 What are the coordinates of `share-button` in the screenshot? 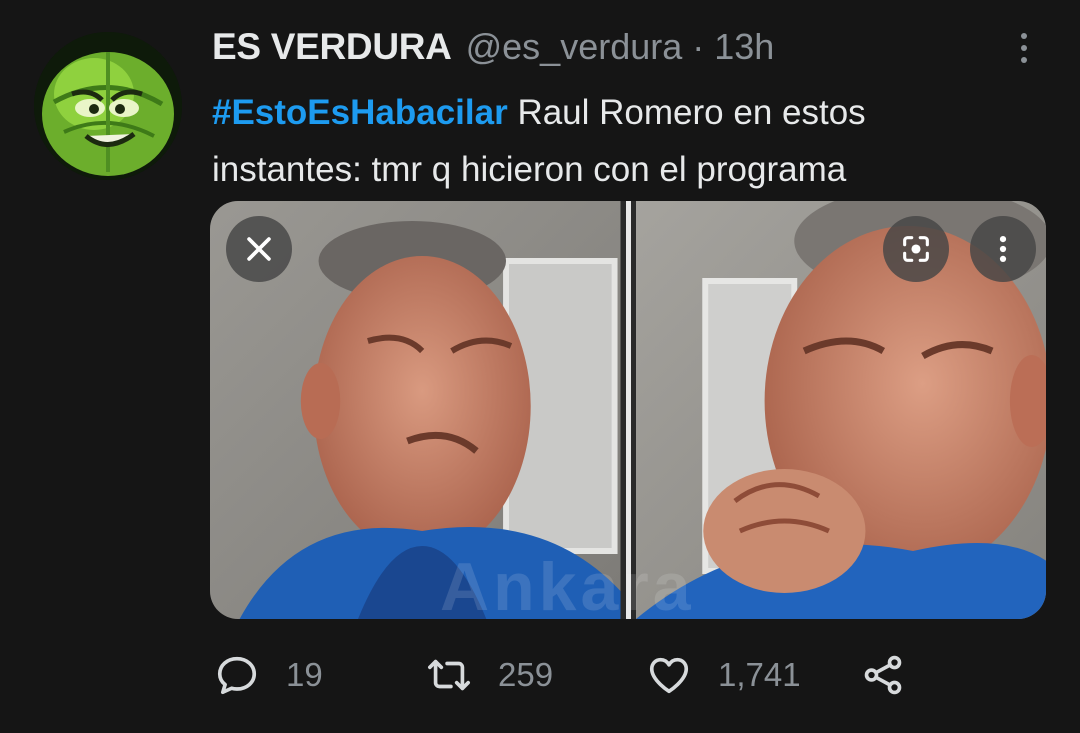 It's located at (883, 675).